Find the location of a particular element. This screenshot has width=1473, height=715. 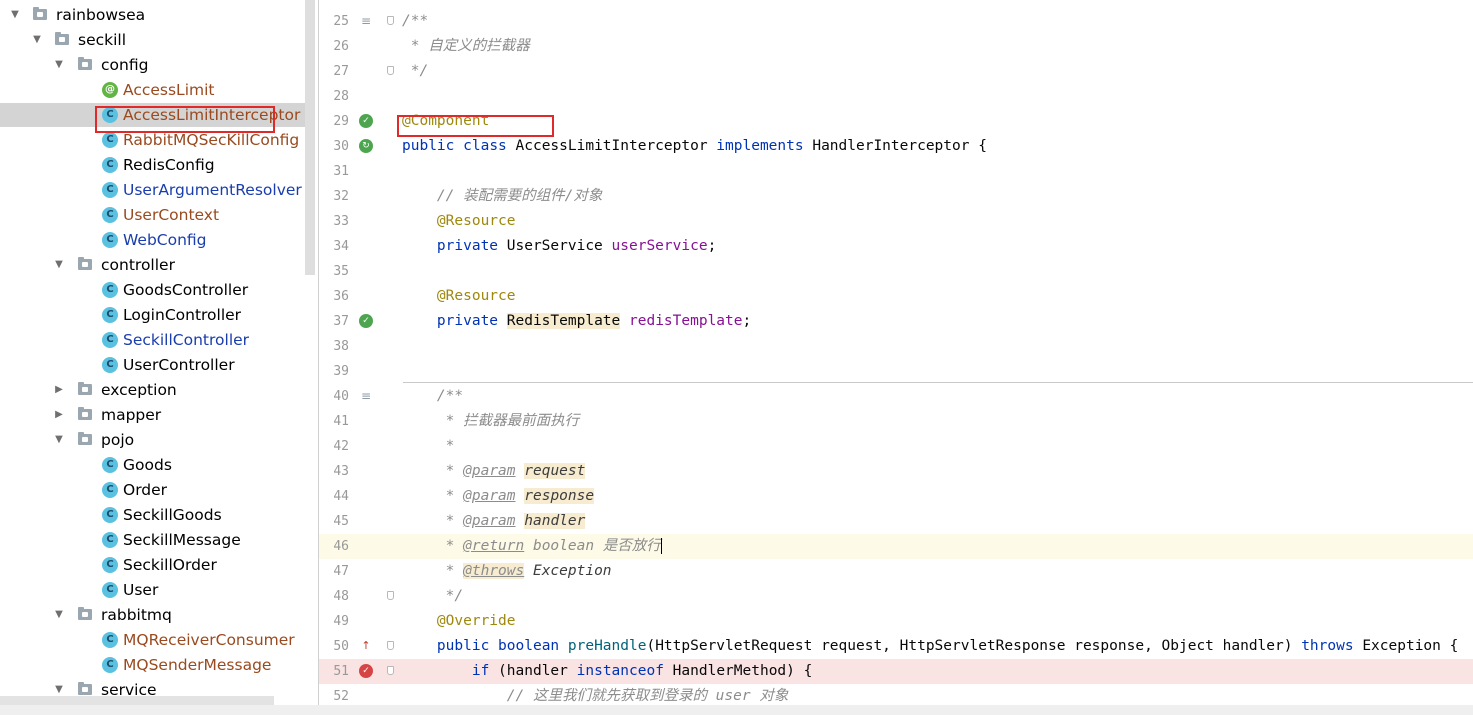

code-line: * @param request is located at coordinates (934, 471).